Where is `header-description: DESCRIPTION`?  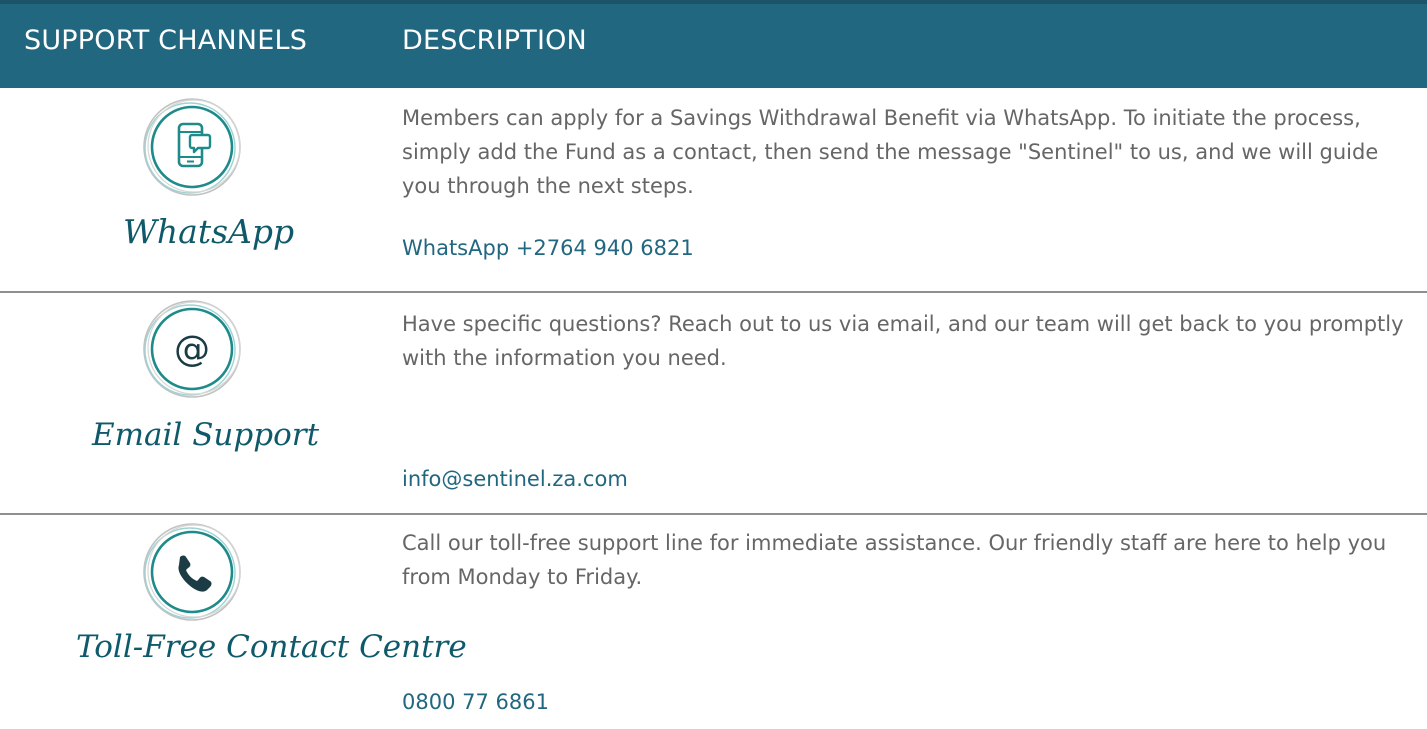 header-description: DESCRIPTION is located at coordinates (494, 40).